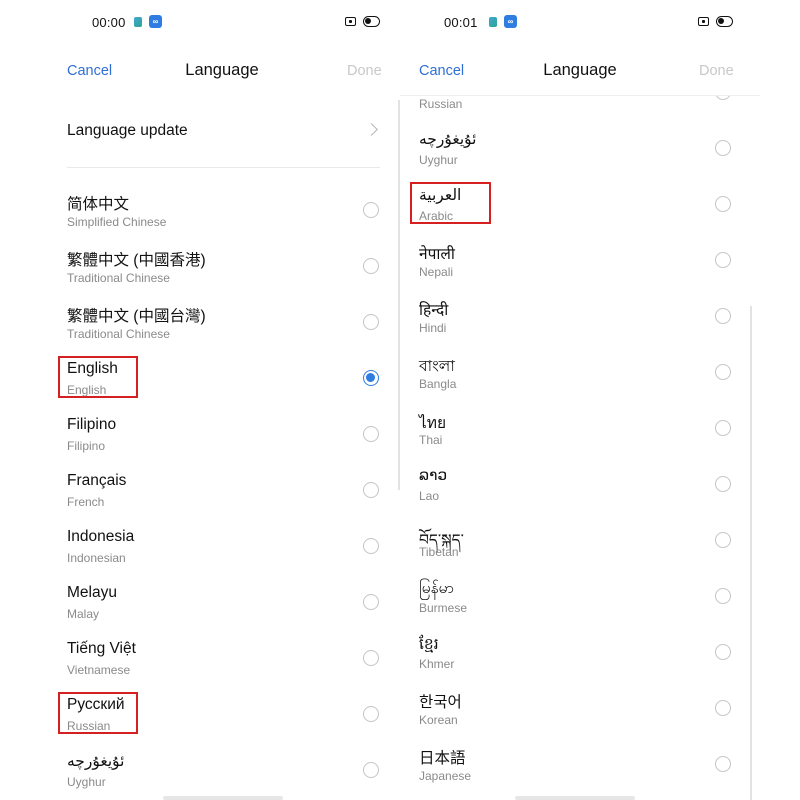 Image resolution: width=800 pixels, height=800 pixels. What do you see at coordinates (117, 222) in the screenshot?
I see `language-english-name: Simplified Chinese` at bounding box center [117, 222].